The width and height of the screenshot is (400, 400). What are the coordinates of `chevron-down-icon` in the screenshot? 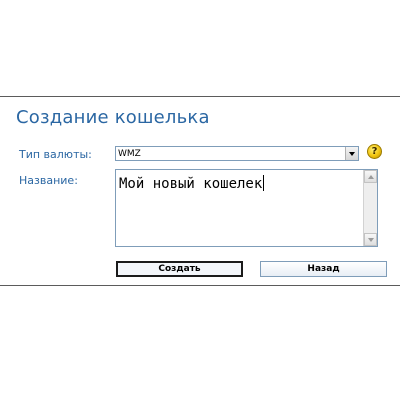 It's located at (352, 154).